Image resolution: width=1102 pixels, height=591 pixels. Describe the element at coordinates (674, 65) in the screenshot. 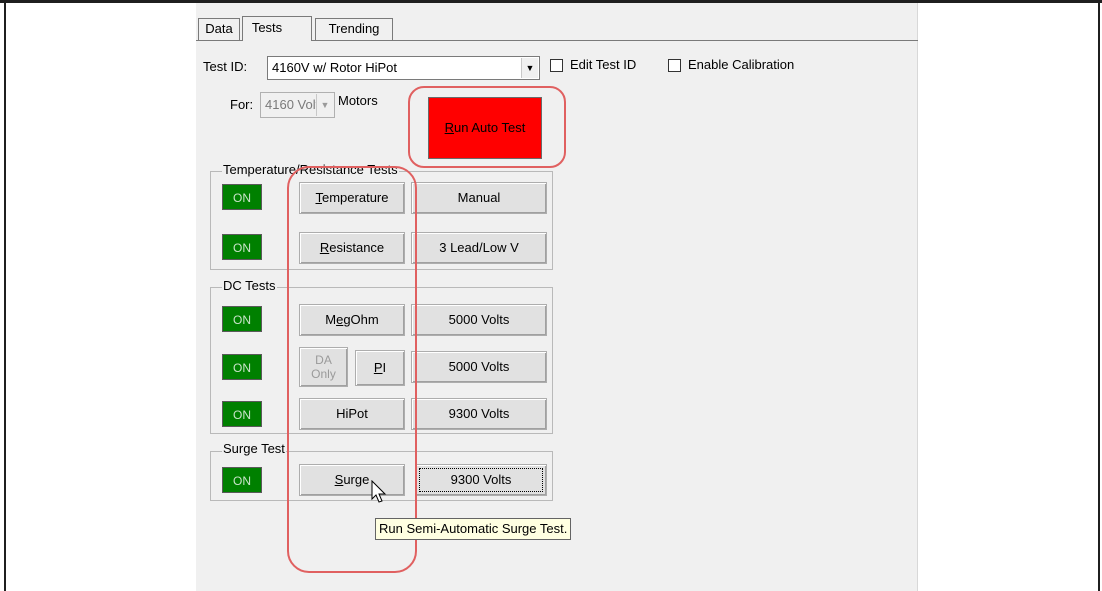

I see `enable-calibration-checkbox` at that location.